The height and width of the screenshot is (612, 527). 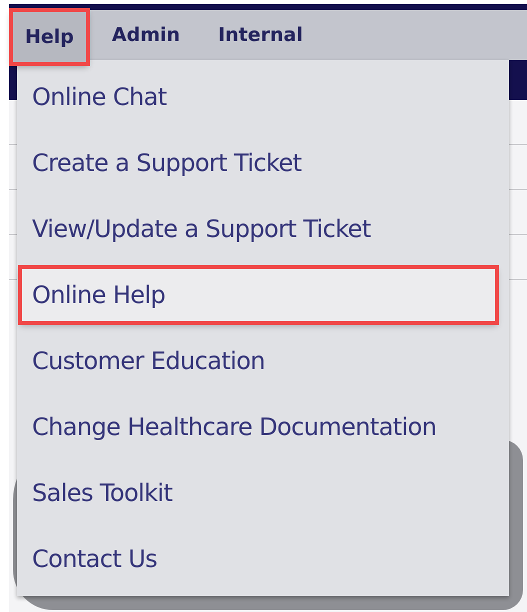 What do you see at coordinates (258, 295) in the screenshot?
I see `menu-item: Online Help` at bounding box center [258, 295].